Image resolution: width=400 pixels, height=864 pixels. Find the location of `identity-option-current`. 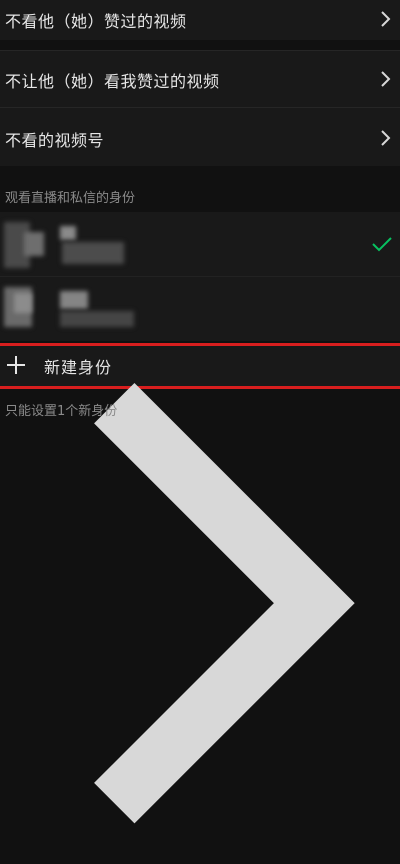

identity-option-current is located at coordinates (200, 244).